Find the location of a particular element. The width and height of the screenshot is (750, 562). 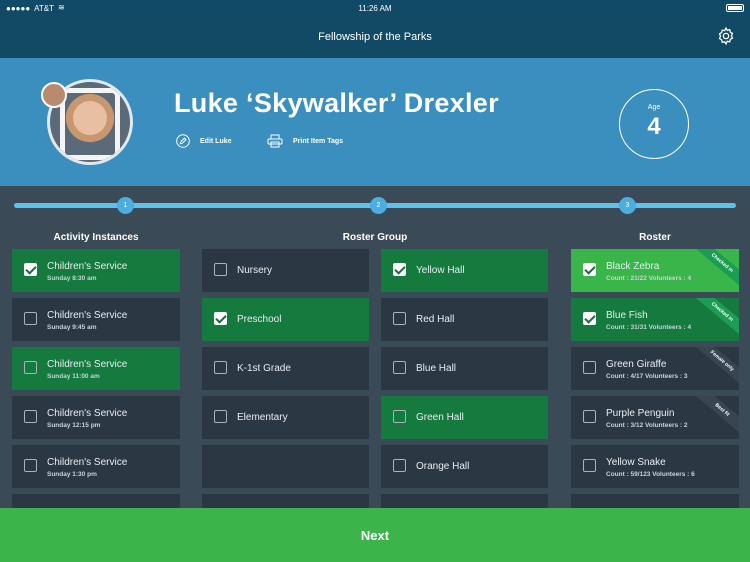

roster-meta: Count : 21/22 Volunteers : 4 is located at coordinates (649, 278).